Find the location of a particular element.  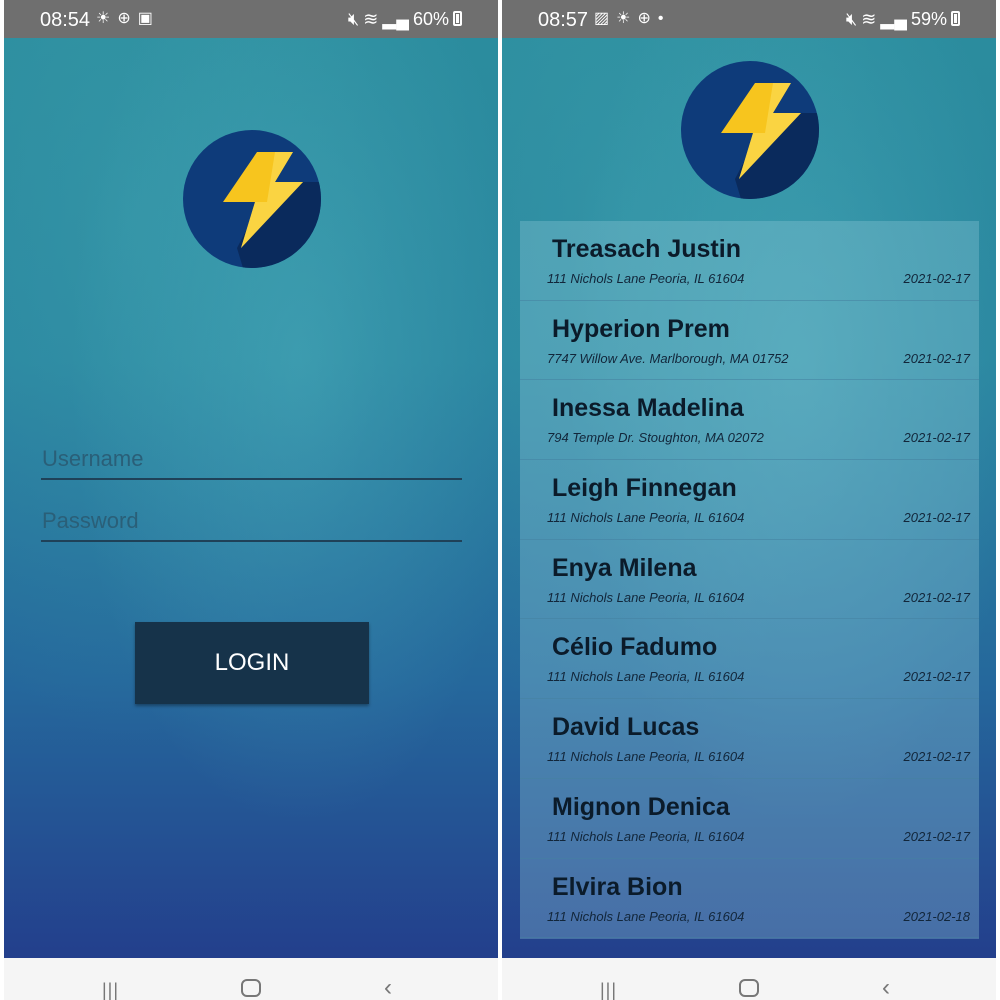

item-address: 7747 Willow Ave. Marlborough, MA 01752 is located at coordinates (668, 358).